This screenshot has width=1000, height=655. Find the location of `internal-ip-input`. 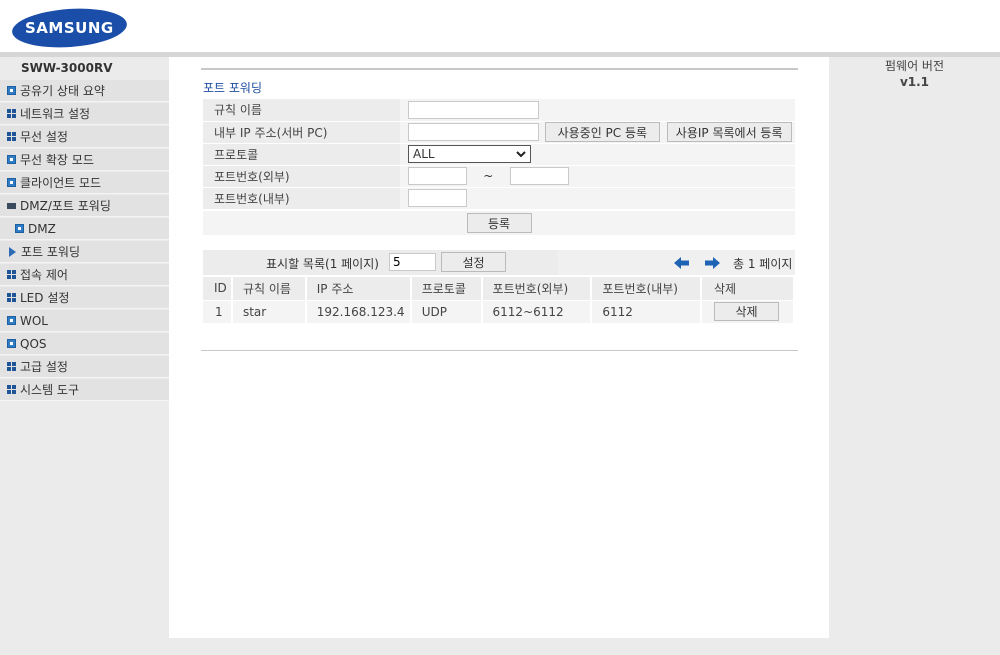

internal-ip-input is located at coordinates (473, 132).